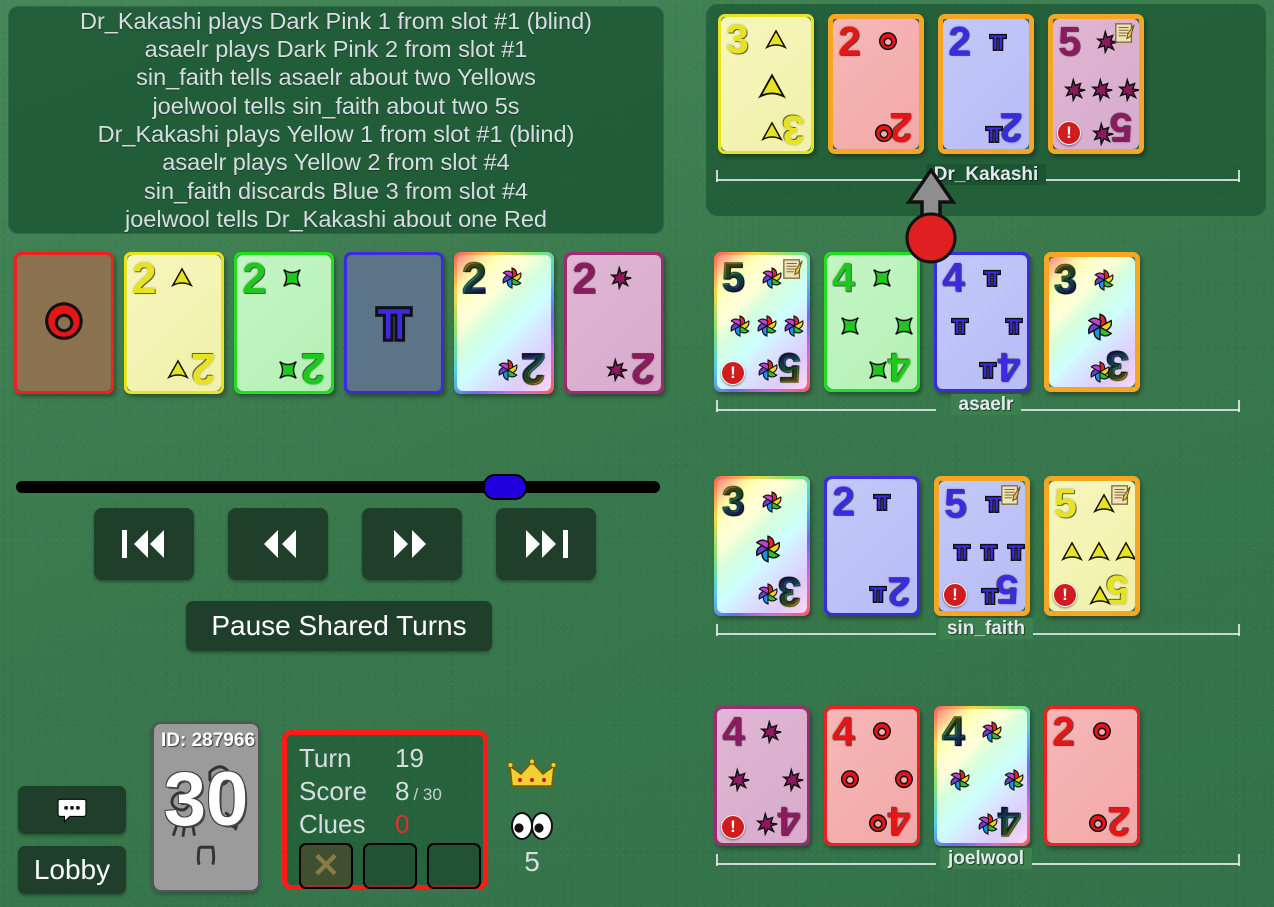 Image resolution: width=1274 pixels, height=907 pixels. What do you see at coordinates (505, 487) in the screenshot?
I see `playback-slider-thumb` at bounding box center [505, 487].